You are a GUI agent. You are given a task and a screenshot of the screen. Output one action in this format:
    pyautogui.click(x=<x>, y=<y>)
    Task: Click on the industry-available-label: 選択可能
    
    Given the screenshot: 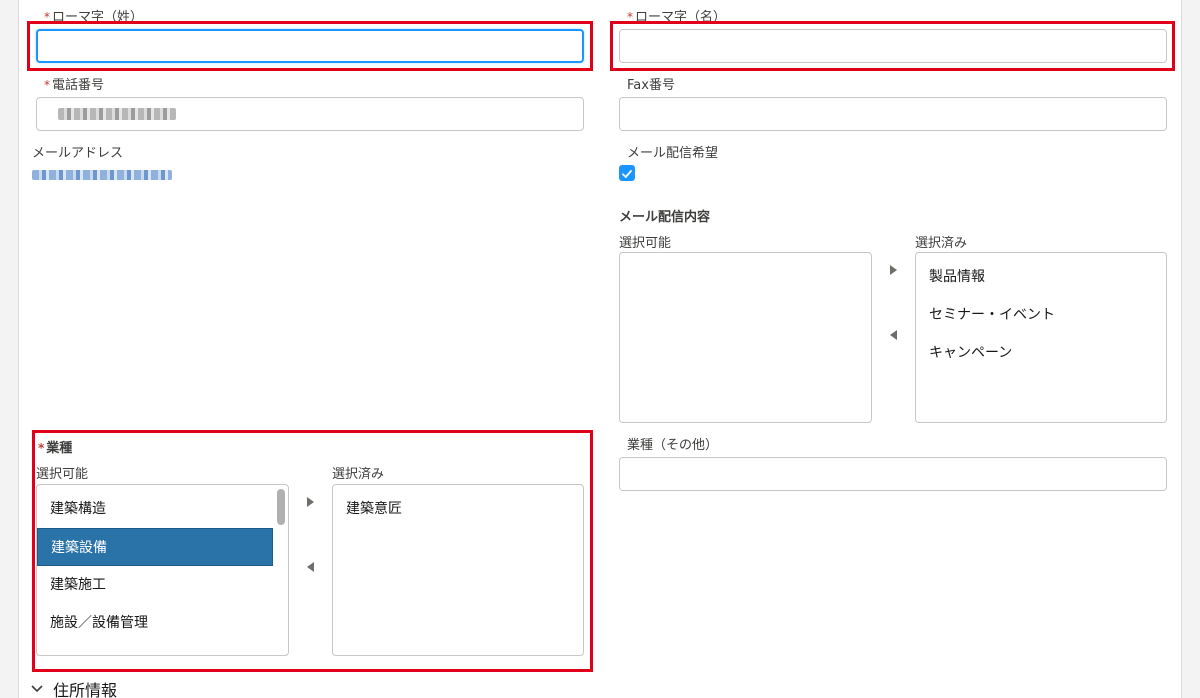 What is the action you would take?
    pyautogui.click(x=62, y=474)
    